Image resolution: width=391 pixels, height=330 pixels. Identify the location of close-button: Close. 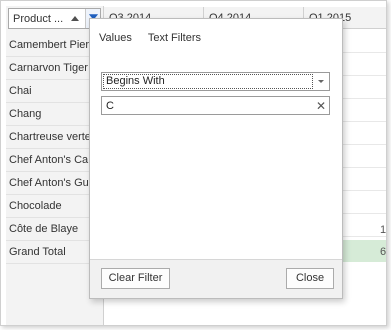
(310, 278).